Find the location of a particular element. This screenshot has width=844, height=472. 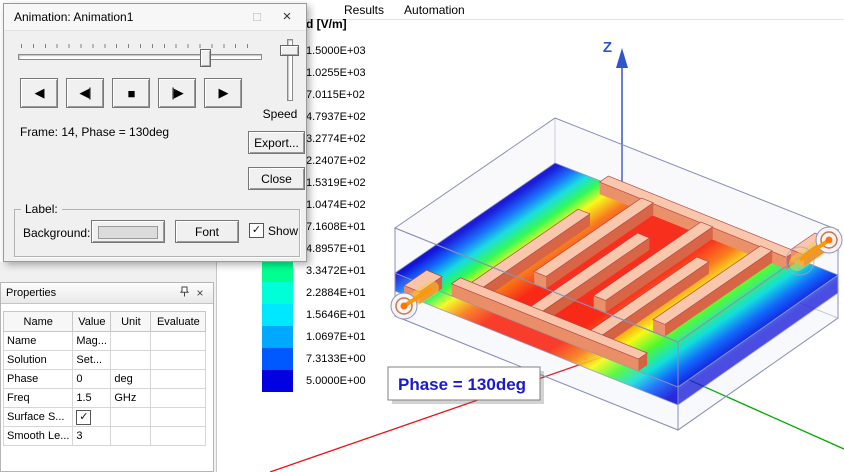

property-name: Phase is located at coordinates (38, 379).